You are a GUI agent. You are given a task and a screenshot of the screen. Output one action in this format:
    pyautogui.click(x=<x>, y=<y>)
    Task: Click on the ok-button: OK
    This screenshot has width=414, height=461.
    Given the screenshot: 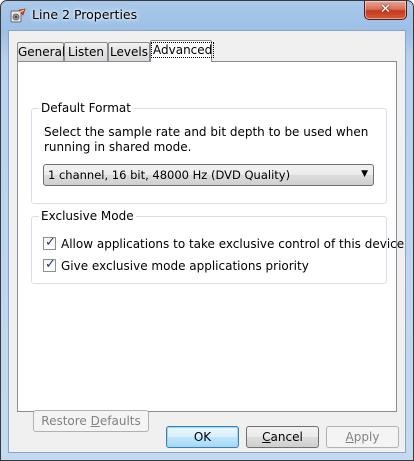 What is the action you would take?
    pyautogui.click(x=202, y=437)
    